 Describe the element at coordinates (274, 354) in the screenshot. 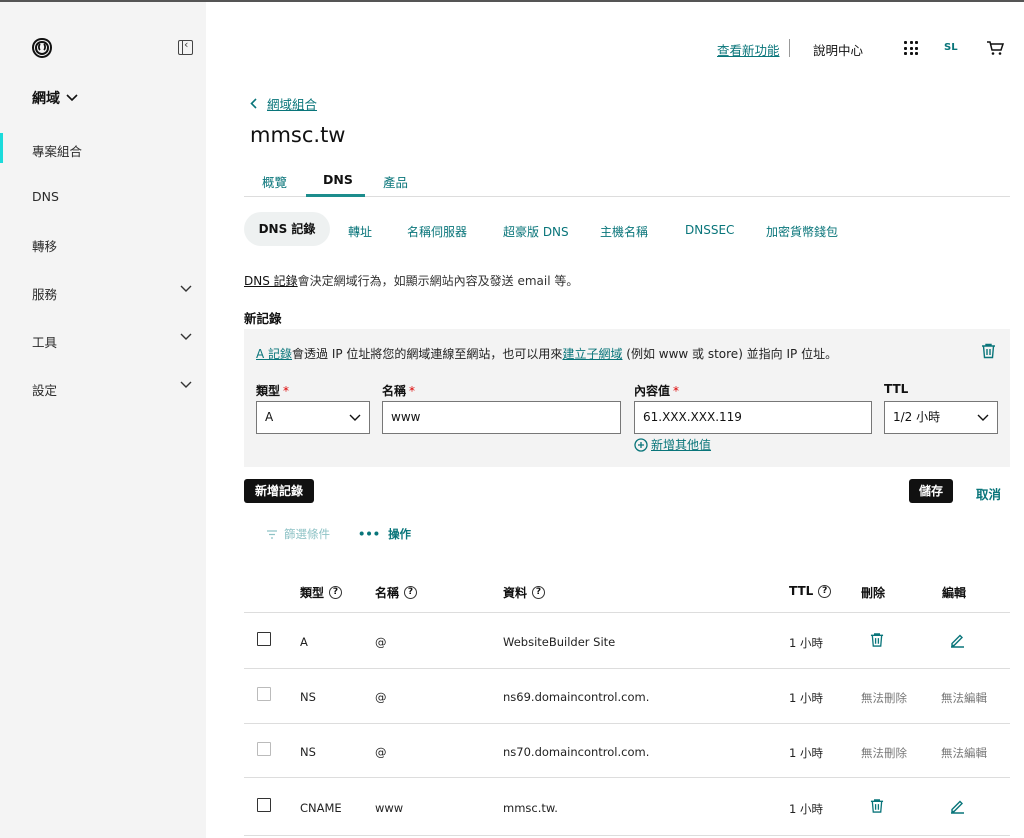

I see `a-record-link: A 記錄` at that location.